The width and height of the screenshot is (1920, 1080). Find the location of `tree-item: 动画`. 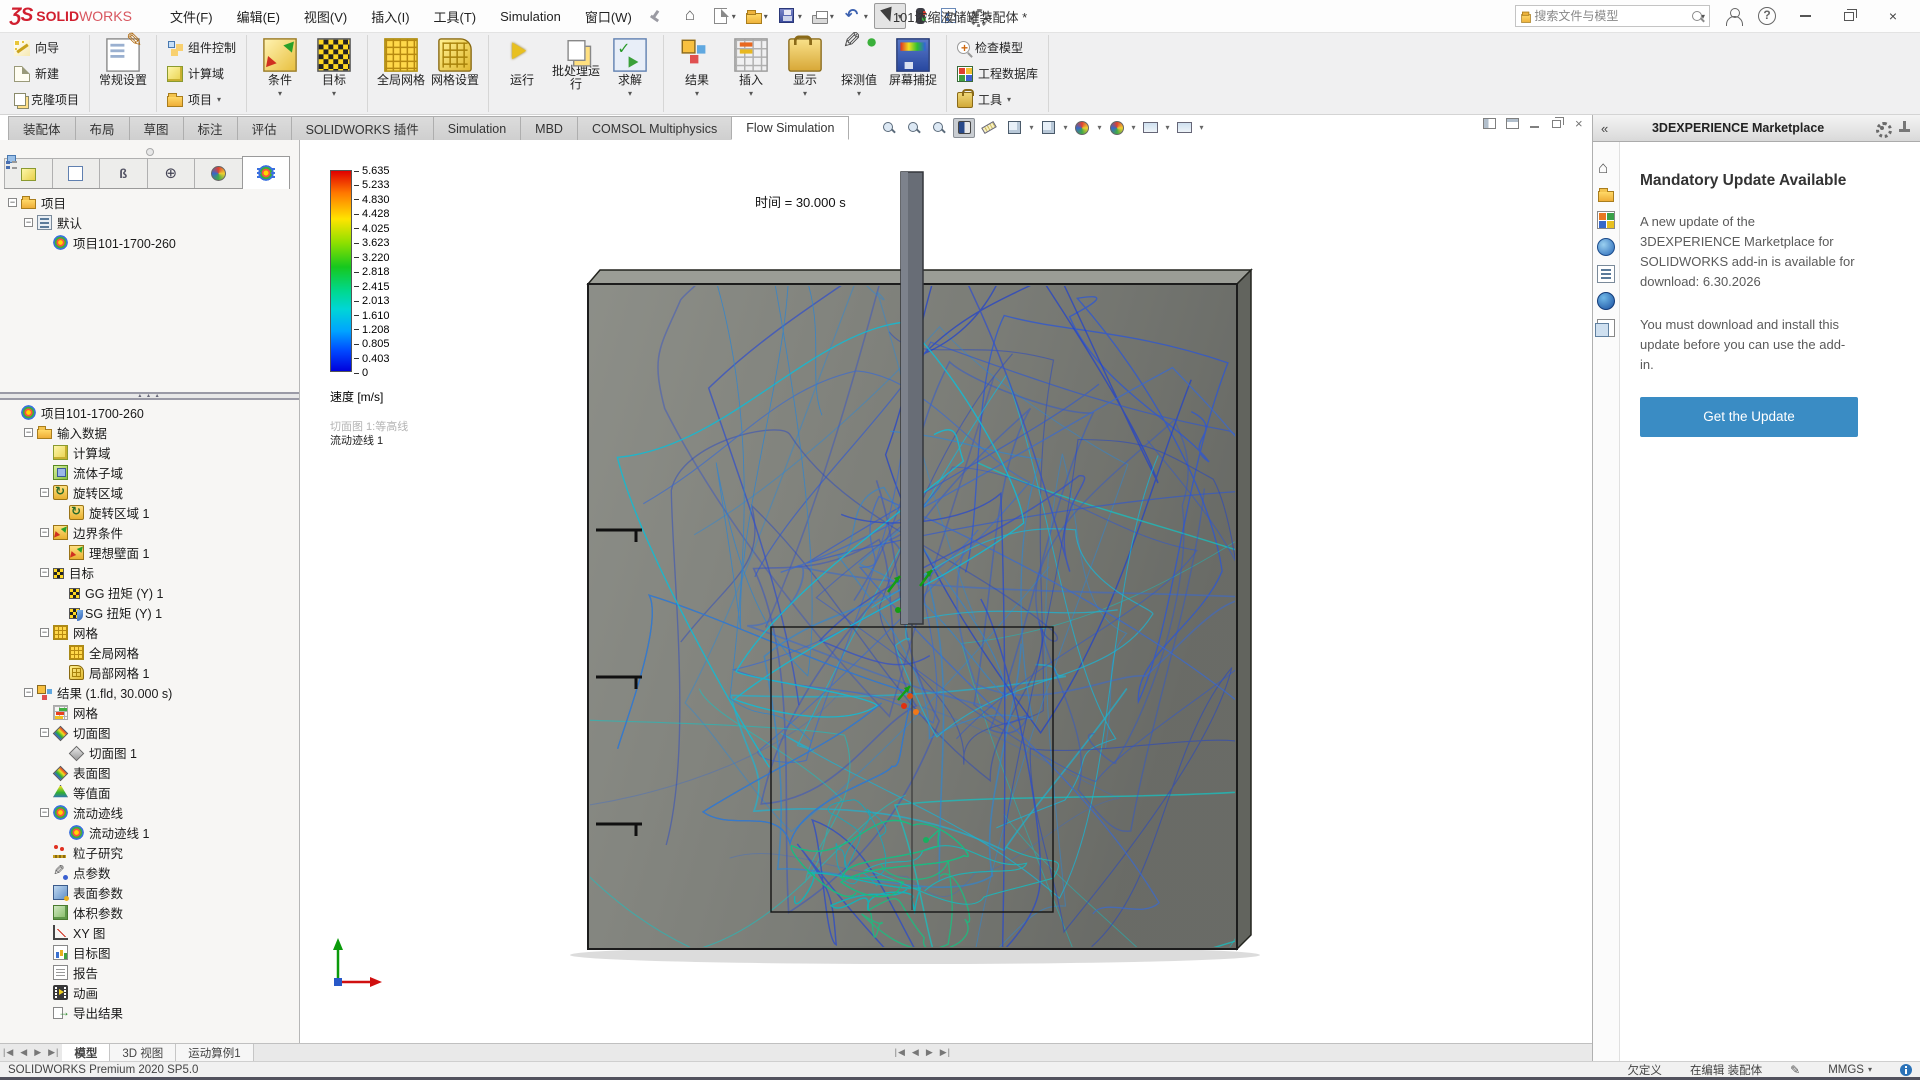

tree-item: 动画 is located at coordinates (149, 992).